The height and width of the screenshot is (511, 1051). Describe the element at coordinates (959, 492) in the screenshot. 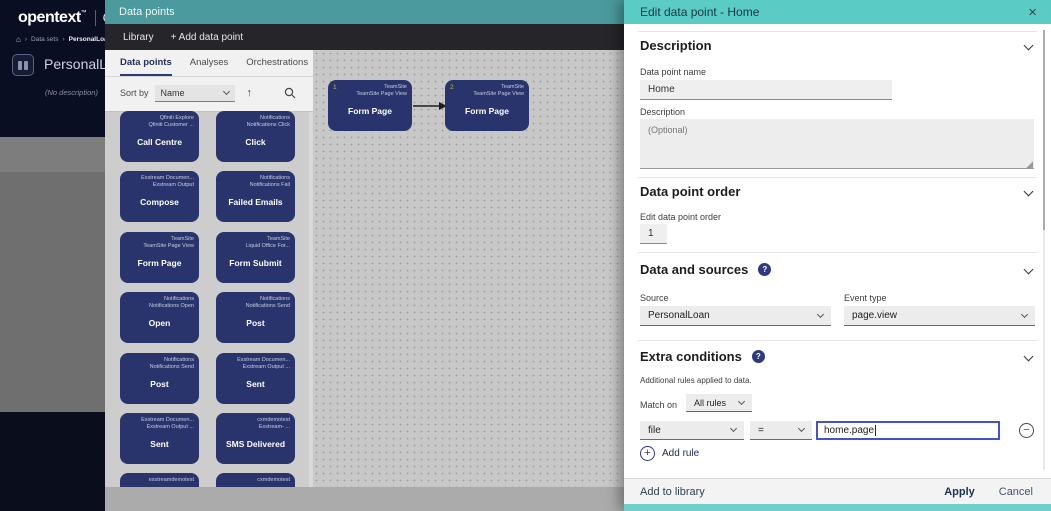

I see `apply-button: Apply` at that location.